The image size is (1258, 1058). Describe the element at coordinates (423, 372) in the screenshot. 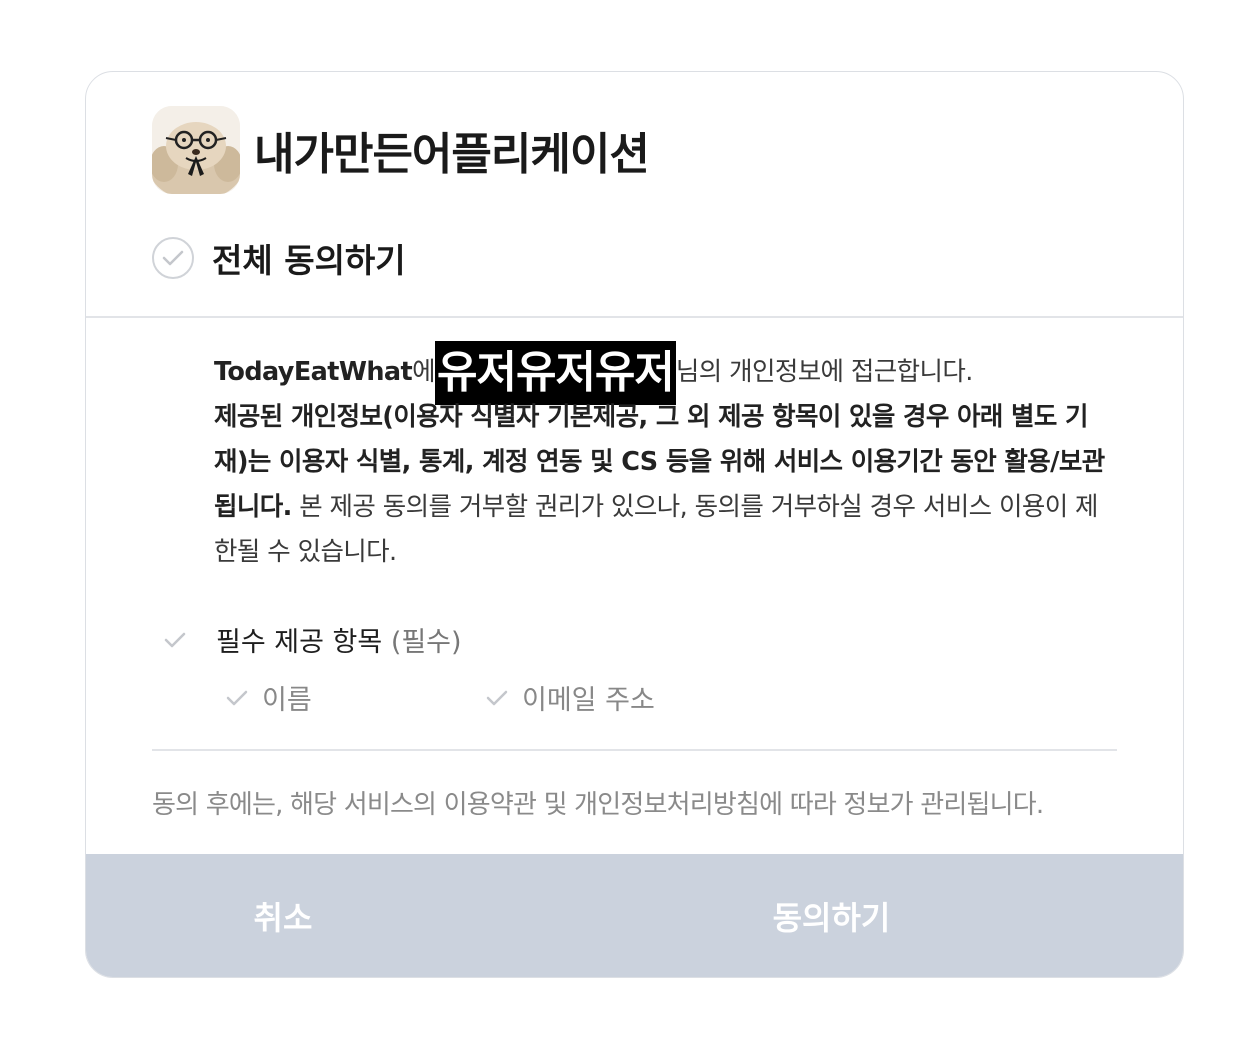

I see `desc-particle: 에` at that location.